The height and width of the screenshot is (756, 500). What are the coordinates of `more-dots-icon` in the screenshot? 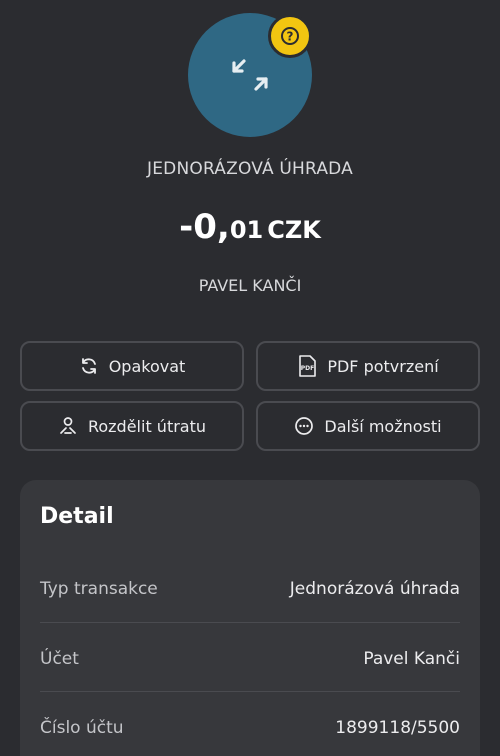 It's located at (304, 426).